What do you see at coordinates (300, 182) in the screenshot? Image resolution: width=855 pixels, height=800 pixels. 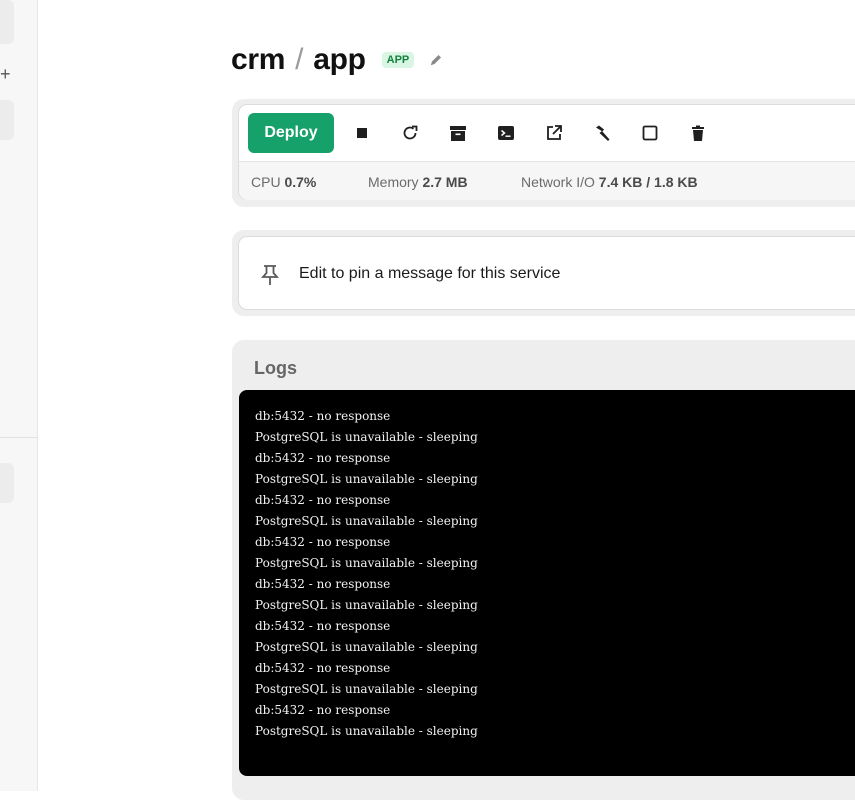 I see `cpu-value: 0.7%` at bounding box center [300, 182].